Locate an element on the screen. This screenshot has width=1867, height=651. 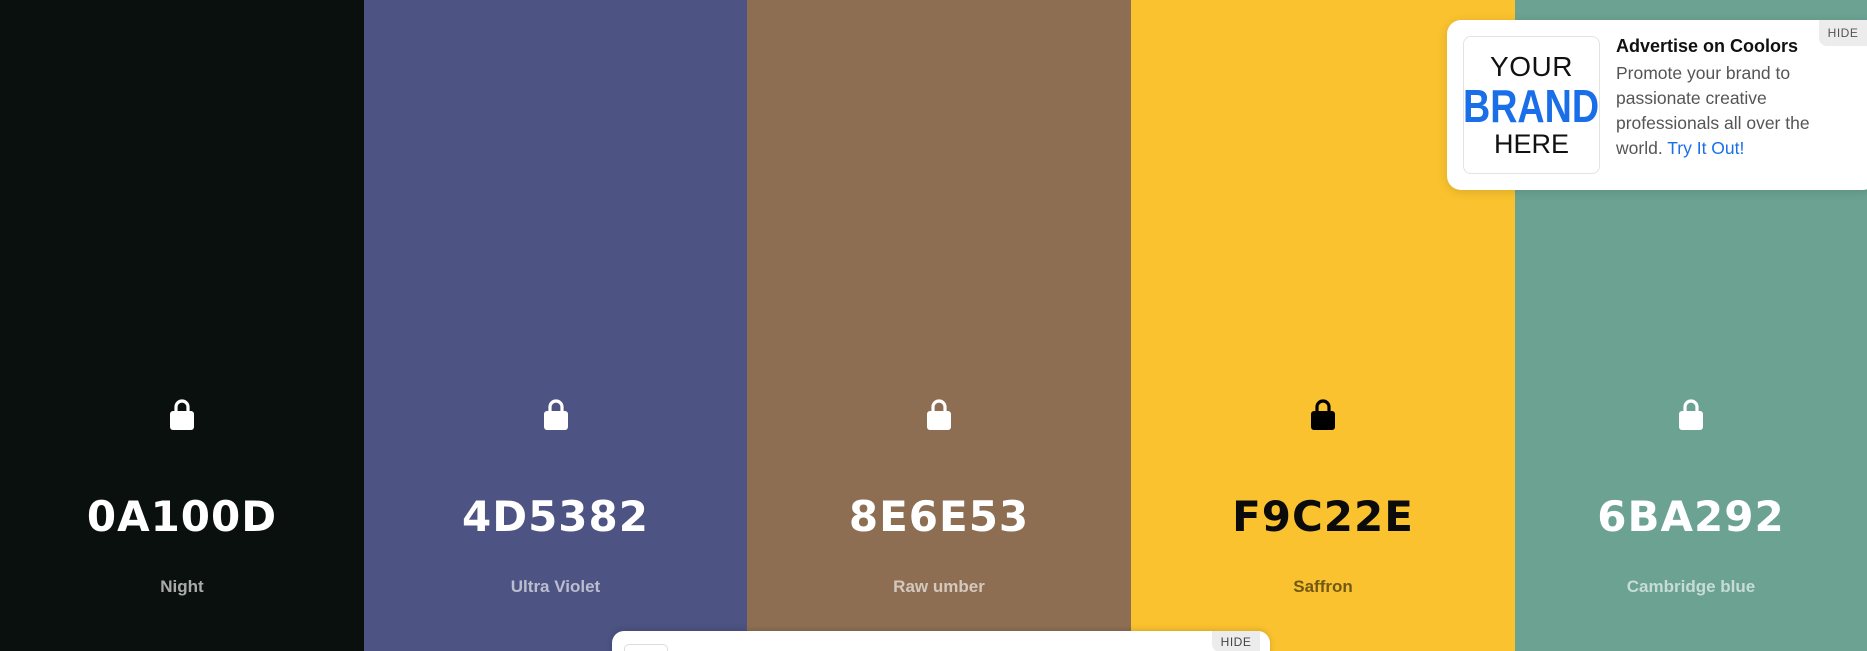
ad-title: Advertise on Coolors is located at coordinates (1707, 46).